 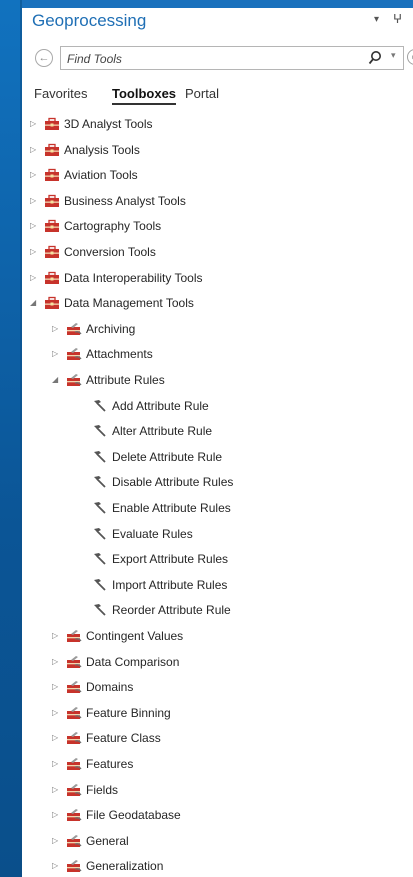 What do you see at coordinates (217, 636) in the screenshot?
I see `toolset-item-contingent-values: ▷ Contingent Values` at bounding box center [217, 636].